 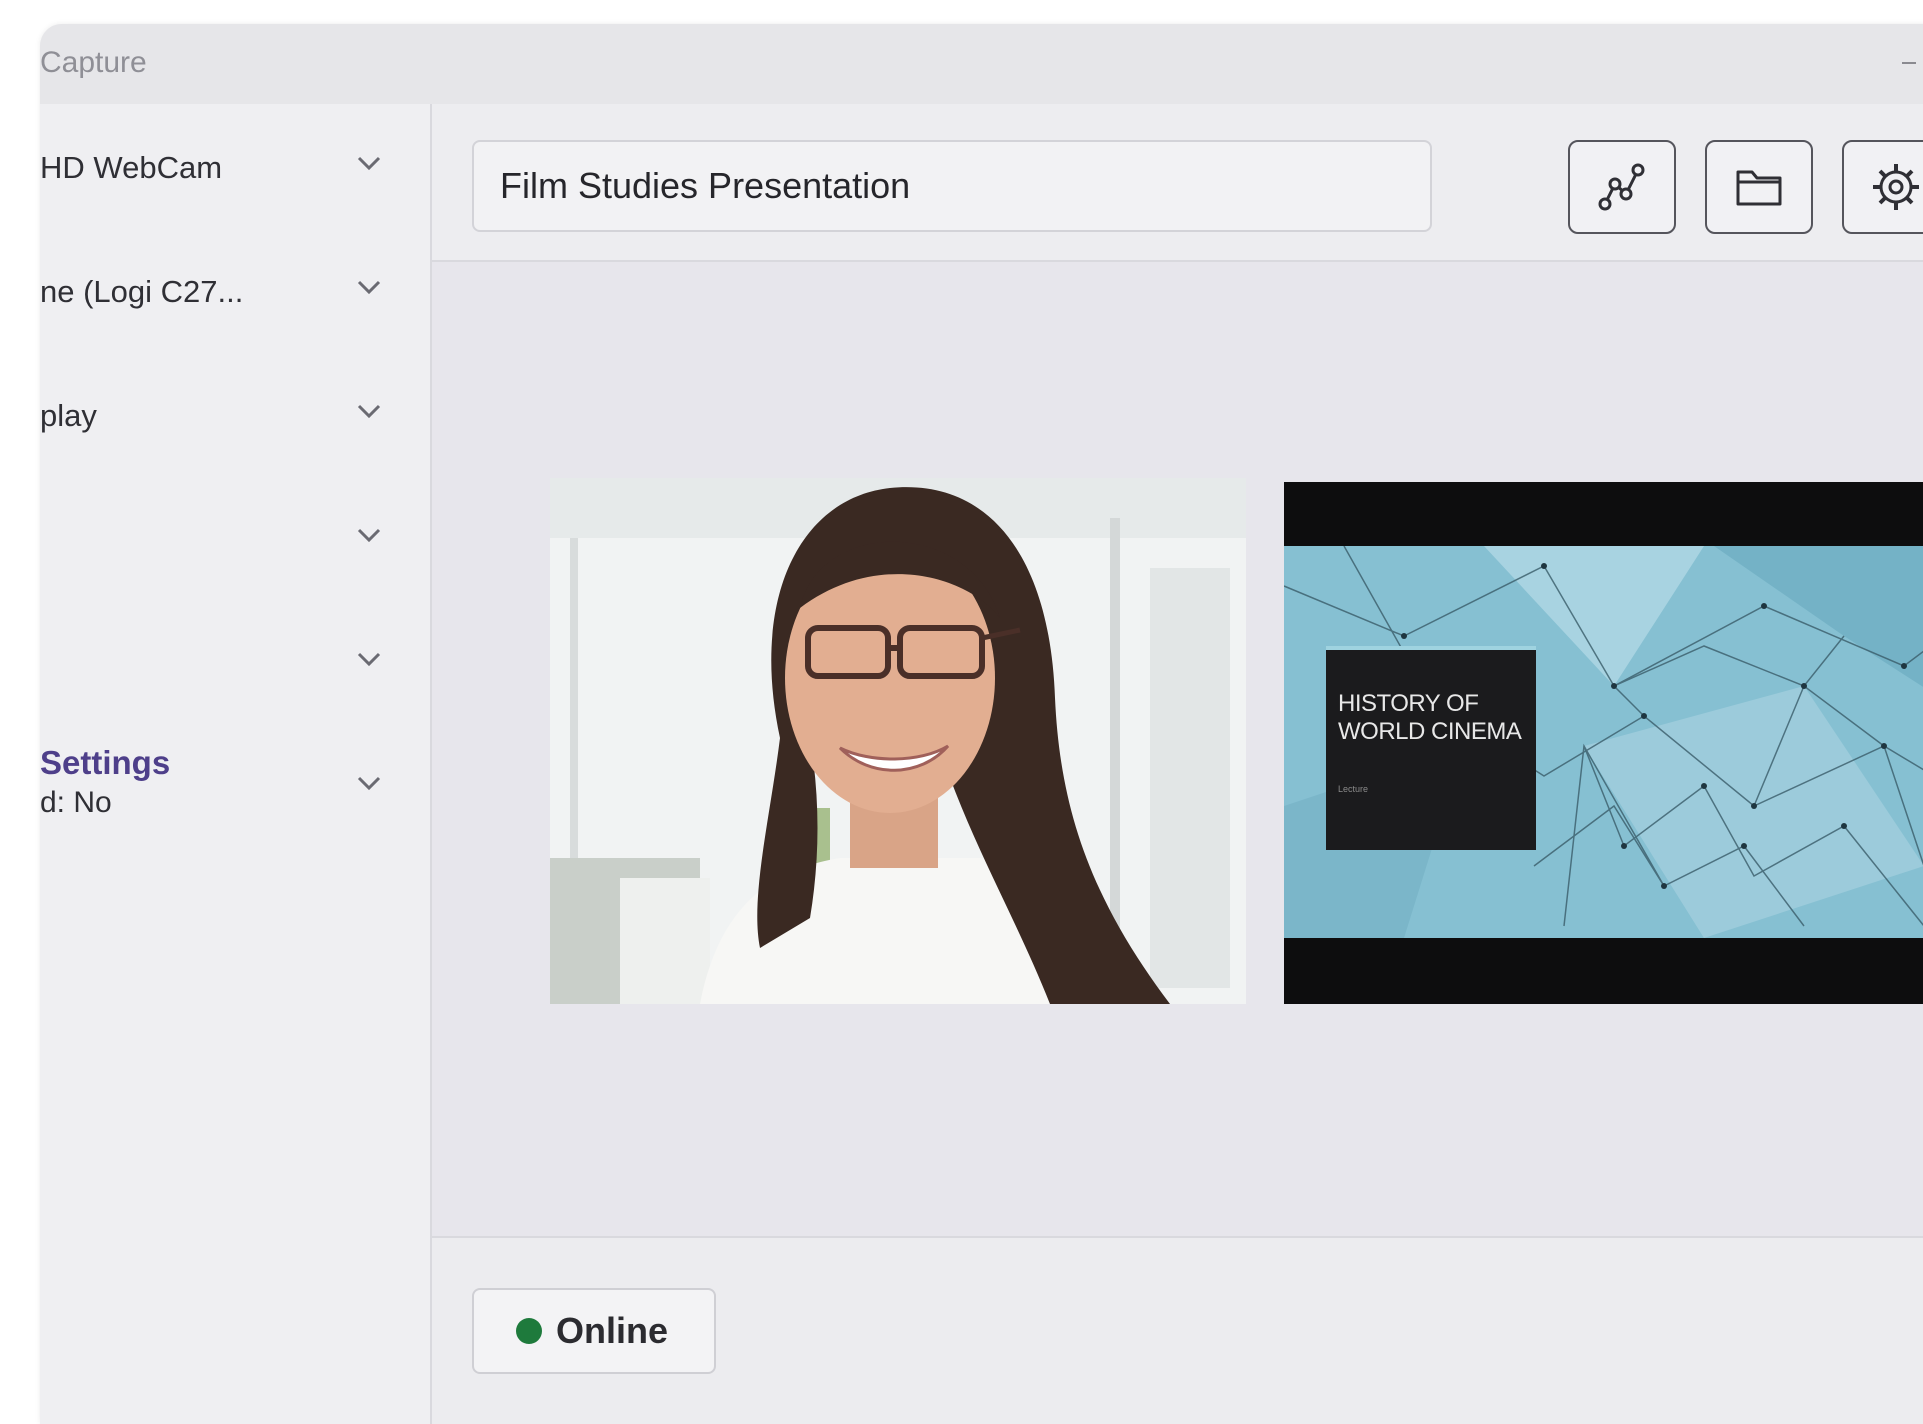 I want to click on folder-button, so click(x=1759, y=187).